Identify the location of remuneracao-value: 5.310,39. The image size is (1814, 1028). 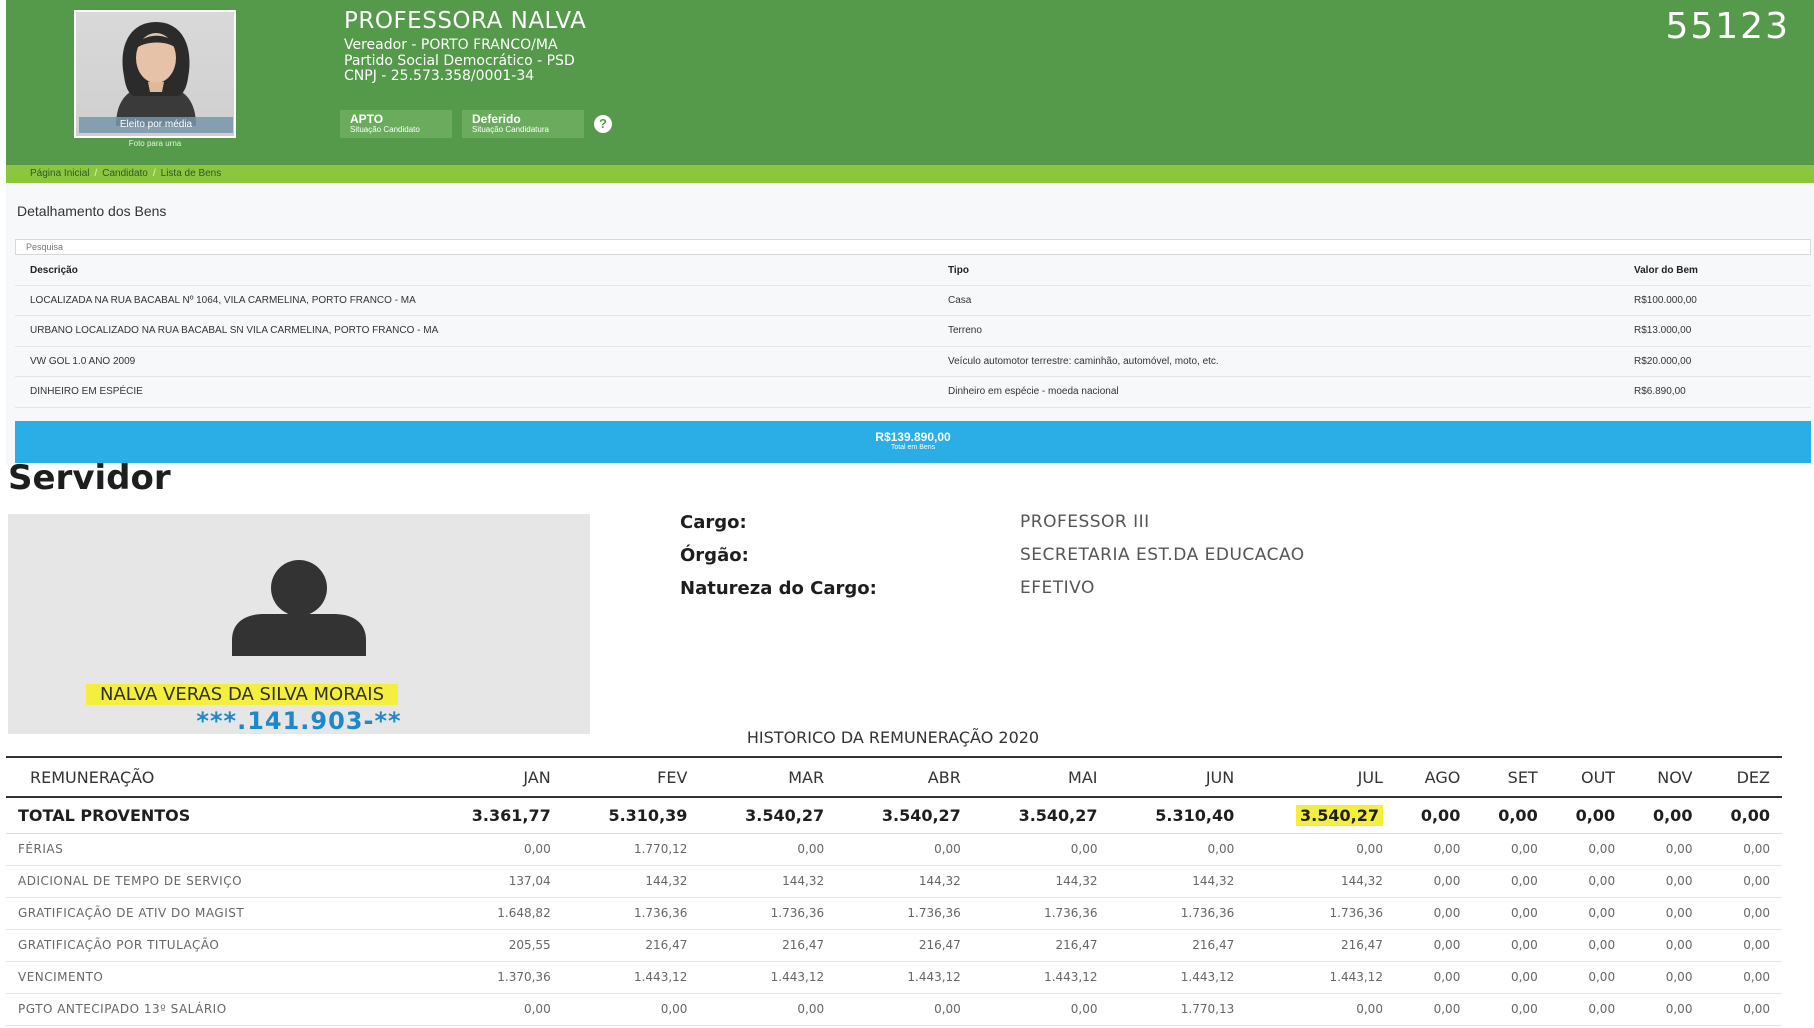
(631, 815).